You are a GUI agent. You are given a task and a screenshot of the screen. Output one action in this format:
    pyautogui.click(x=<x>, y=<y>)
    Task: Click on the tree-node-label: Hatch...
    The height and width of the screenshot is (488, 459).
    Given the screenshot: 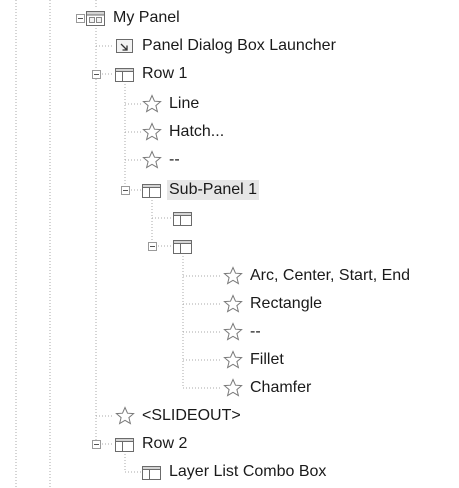 What is the action you would take?
    pyautogui.click(x=197, y=131)
    